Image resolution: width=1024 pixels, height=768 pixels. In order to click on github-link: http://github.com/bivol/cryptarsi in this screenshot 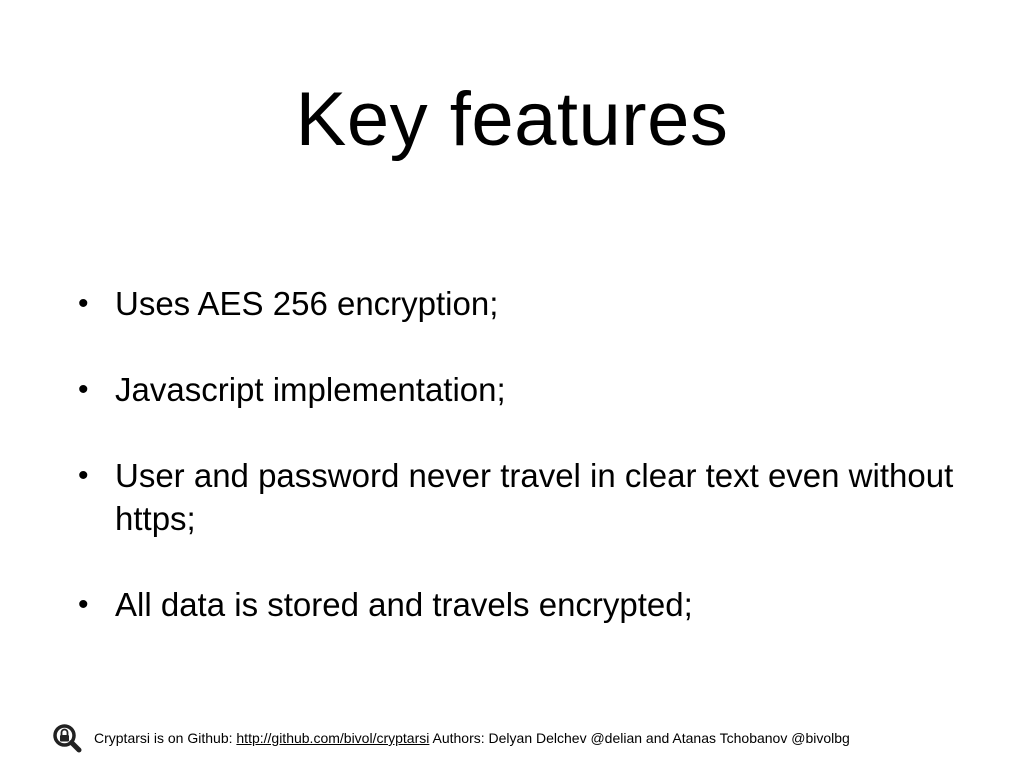, I will do `click(332, 738)`.